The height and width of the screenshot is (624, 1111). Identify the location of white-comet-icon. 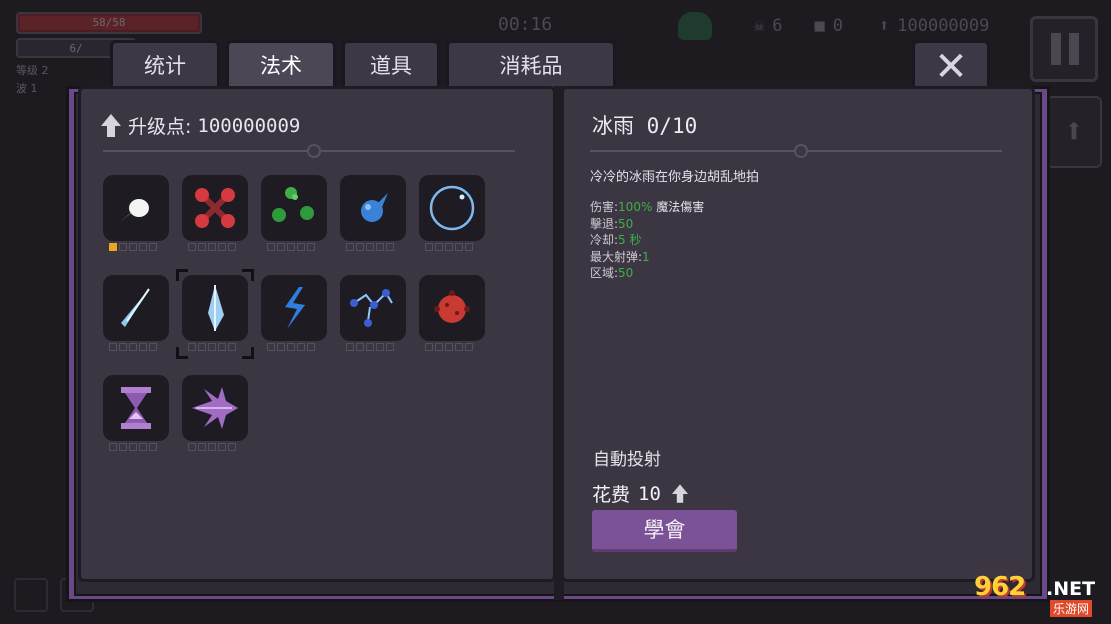
(135, 210).